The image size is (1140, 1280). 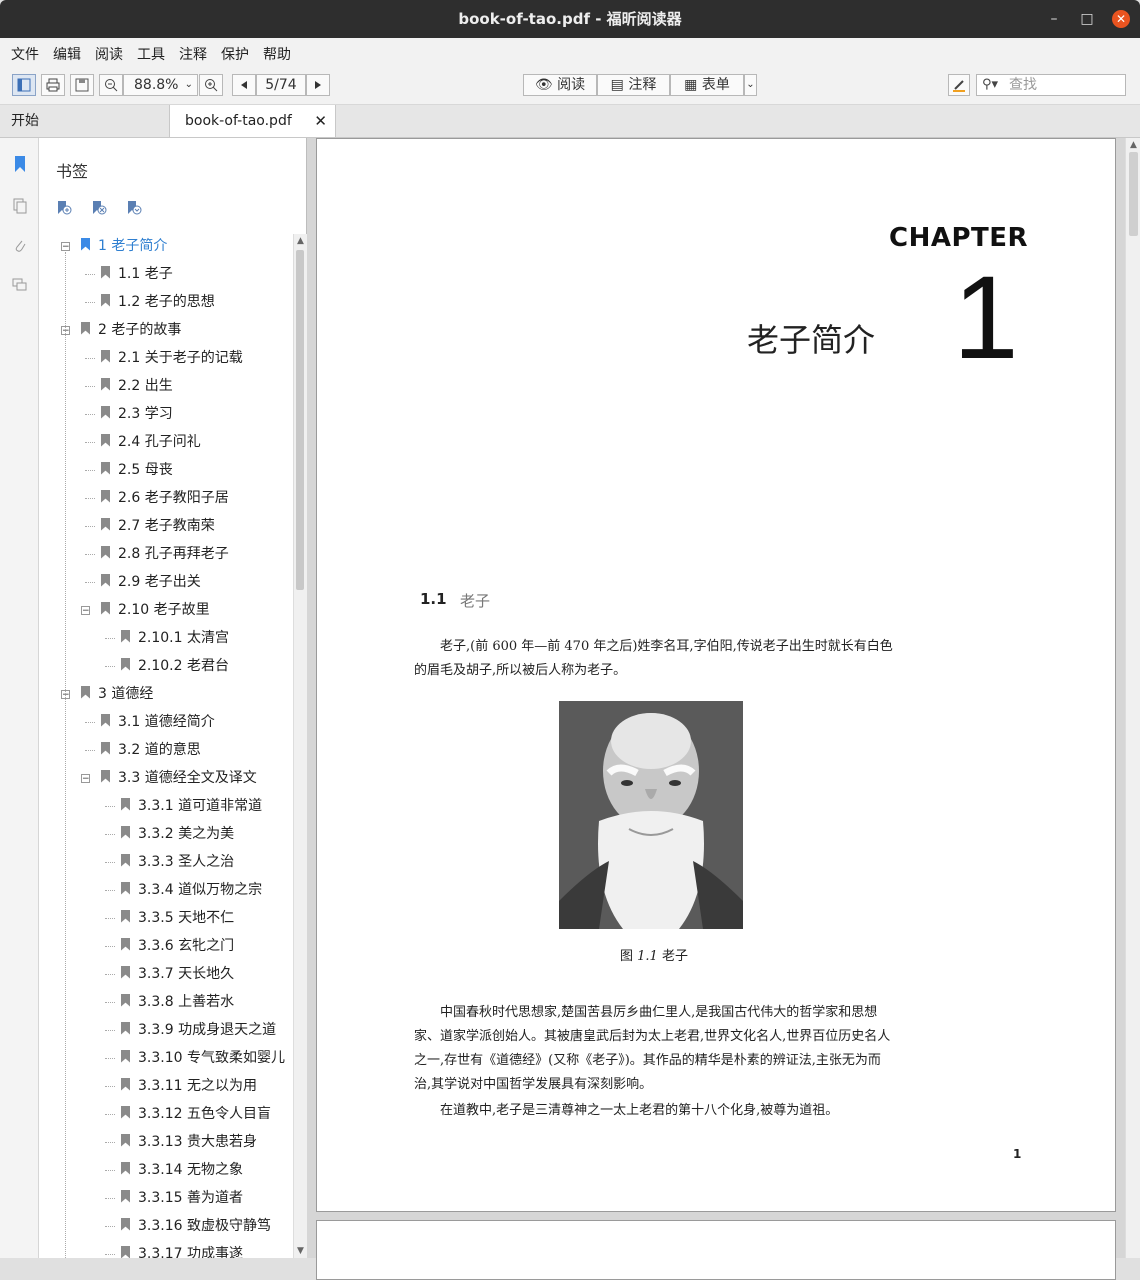 I want to click on menu-tools: 工具, so click(x=151, y=54).